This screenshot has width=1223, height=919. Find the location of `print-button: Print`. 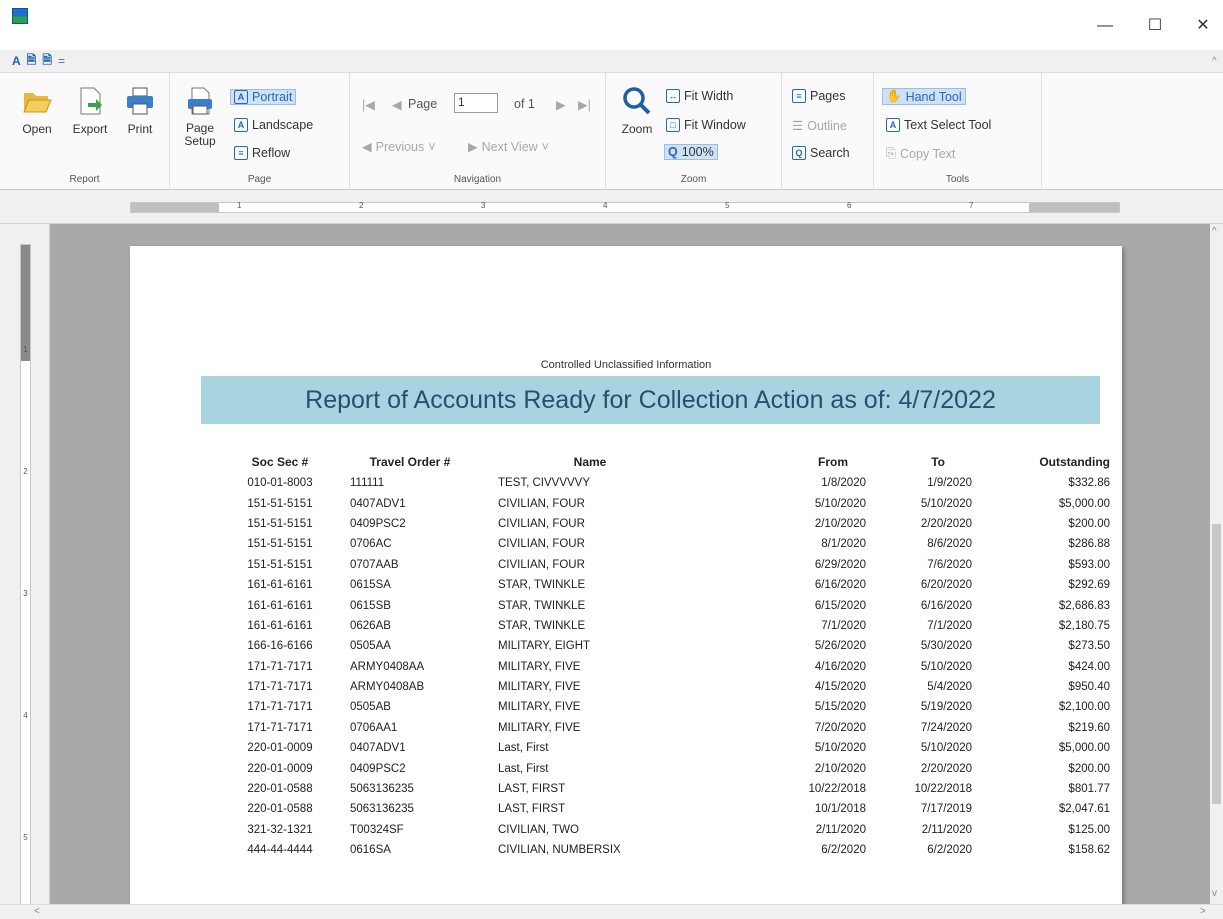

print-button: Print is located at coordinates (140, 110).